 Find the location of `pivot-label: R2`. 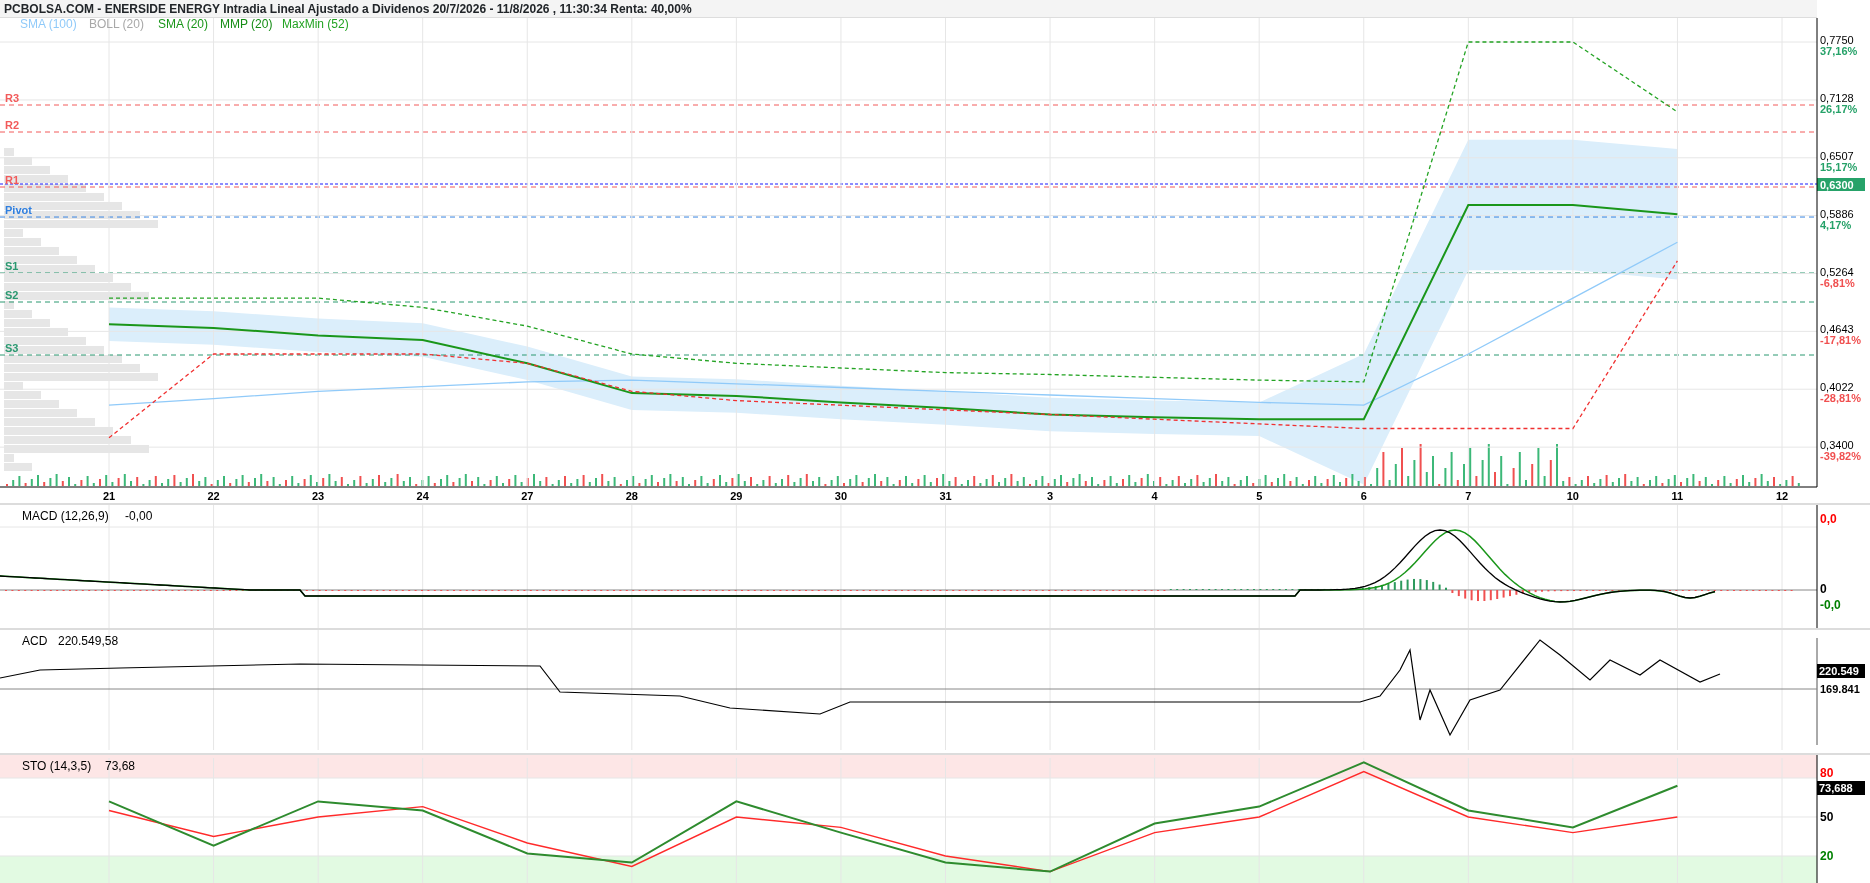

pivot-label: R2 is located at coordinates (12, 125).